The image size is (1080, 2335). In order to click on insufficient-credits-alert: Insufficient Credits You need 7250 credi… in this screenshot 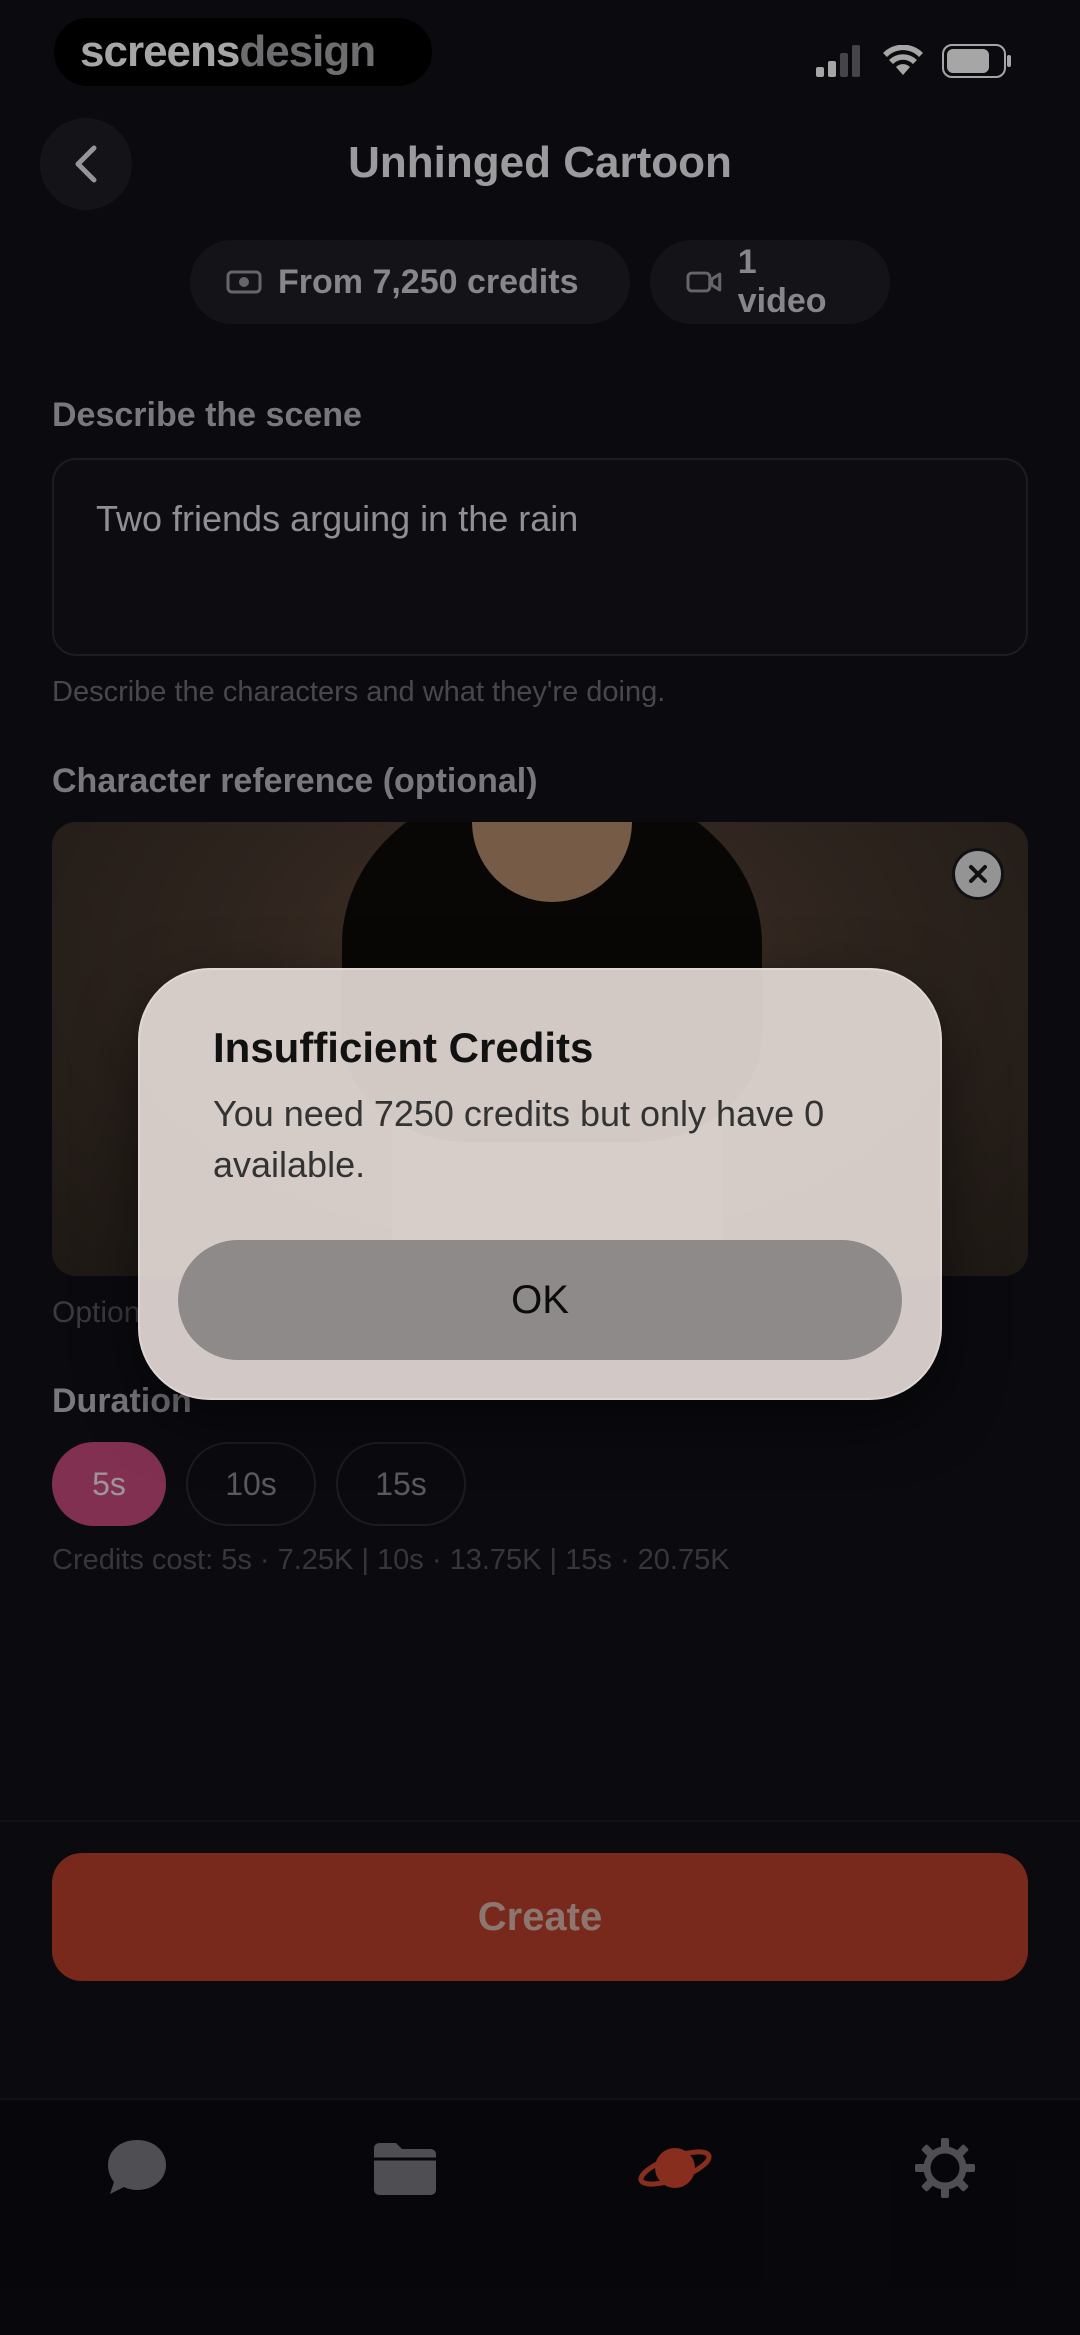, I will do `click(540, 1184)`.